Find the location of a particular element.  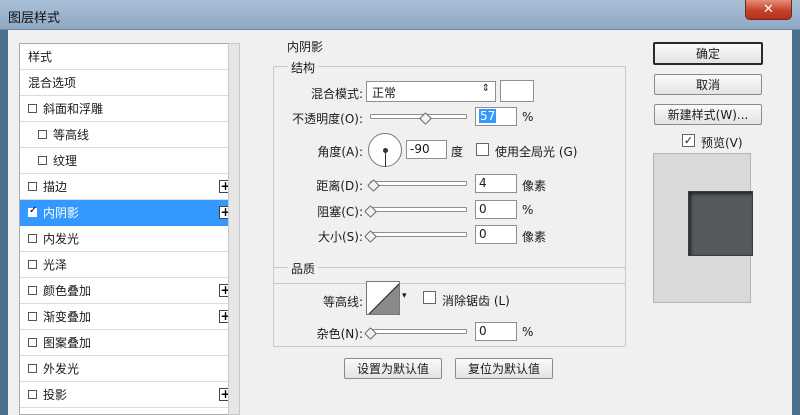

style-list-item-label: 投影 is located at coordinates (55, 395).